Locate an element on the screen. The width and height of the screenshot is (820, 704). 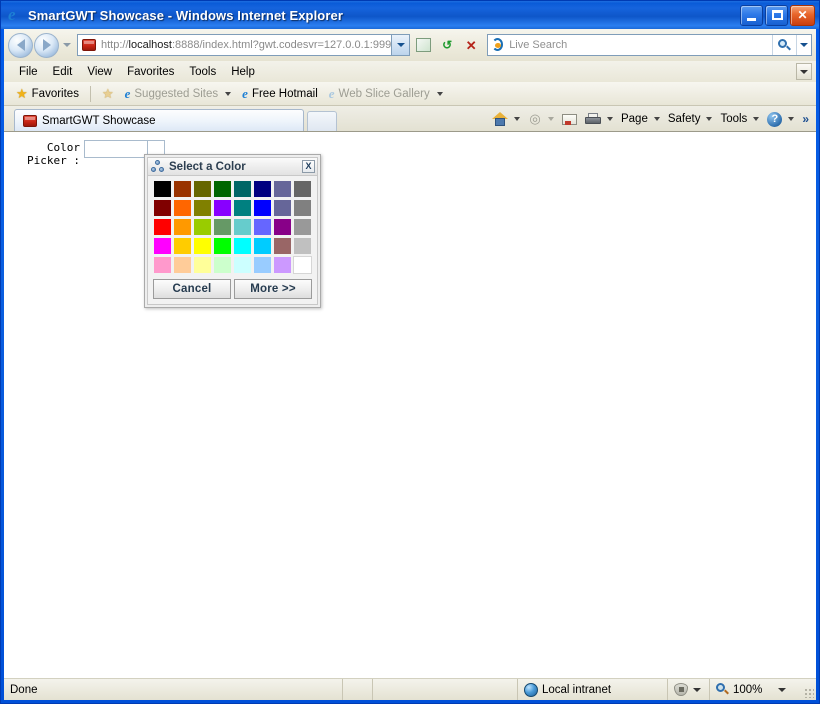
color-swatch-grid is located at coordinates (232, 227).